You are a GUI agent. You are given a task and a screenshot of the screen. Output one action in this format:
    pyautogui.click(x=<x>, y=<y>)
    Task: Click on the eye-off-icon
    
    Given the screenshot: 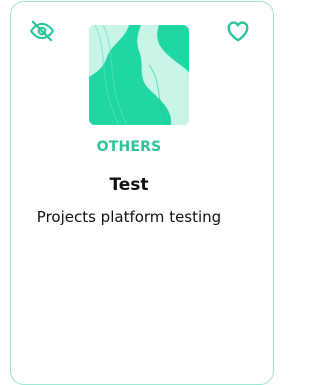 What is the action you would take?
    pyautogui.click(x=42, y=31)
    